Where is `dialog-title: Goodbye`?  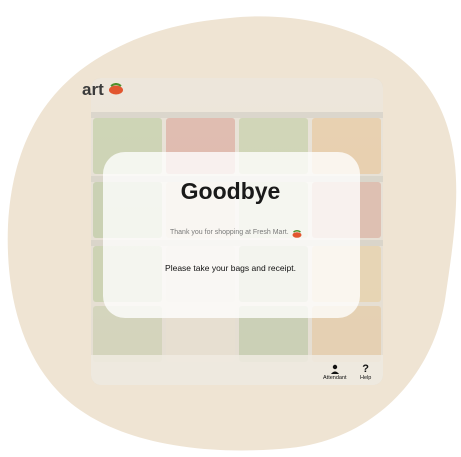 dialog-title: Goodbye is located at coordinates (230, 191).